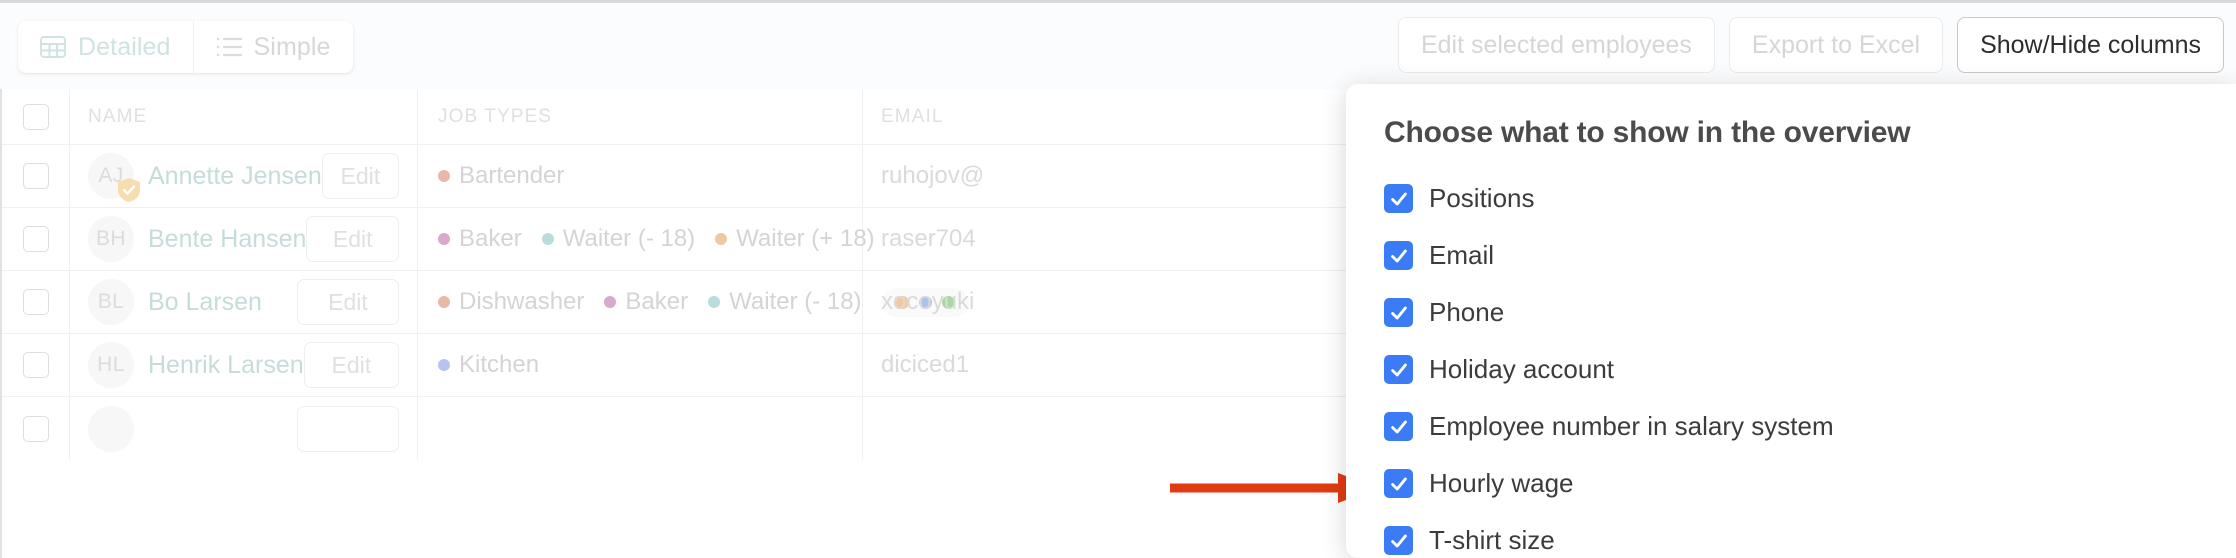 The image size is (2236, 558). I want to click on avatar: HL, so click(111, 365).